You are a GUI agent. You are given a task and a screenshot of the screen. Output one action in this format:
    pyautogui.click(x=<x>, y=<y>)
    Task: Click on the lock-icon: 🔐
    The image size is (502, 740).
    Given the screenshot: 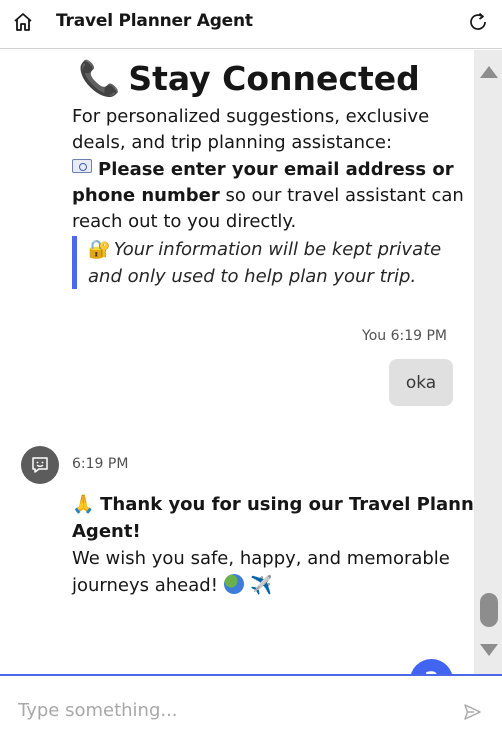 What is the action you would take?
    pyautogui.click(x=99, y=249)
    